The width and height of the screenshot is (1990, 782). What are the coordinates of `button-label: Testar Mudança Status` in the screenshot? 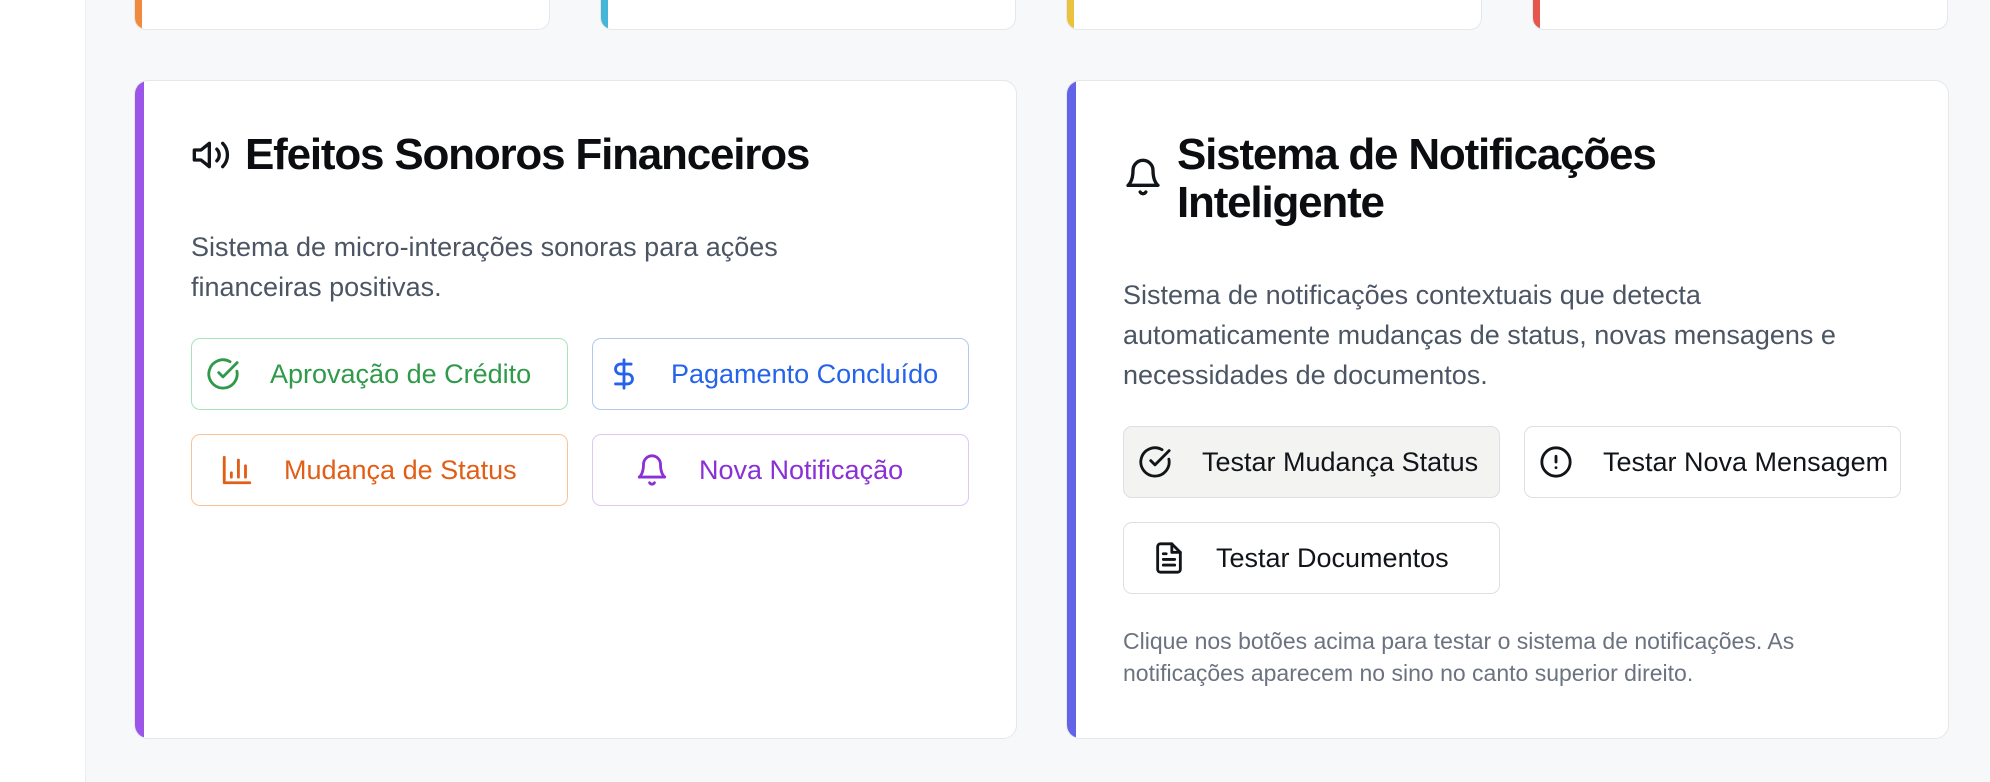 It's located at (1340, 461).